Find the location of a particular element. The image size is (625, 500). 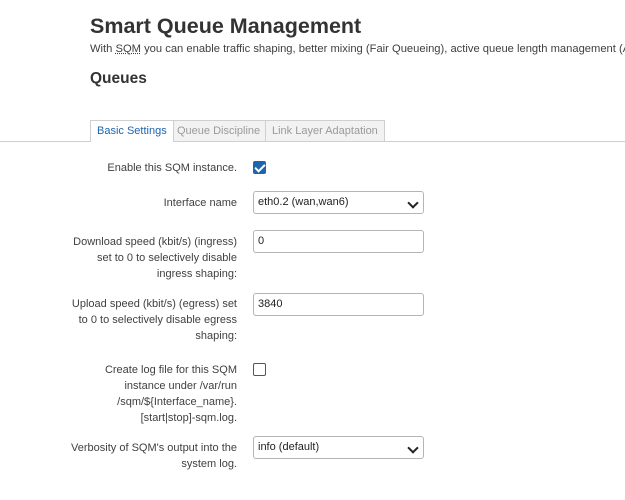

enable-label: Enable this SQM instance. is located at coordinates (172, 168).